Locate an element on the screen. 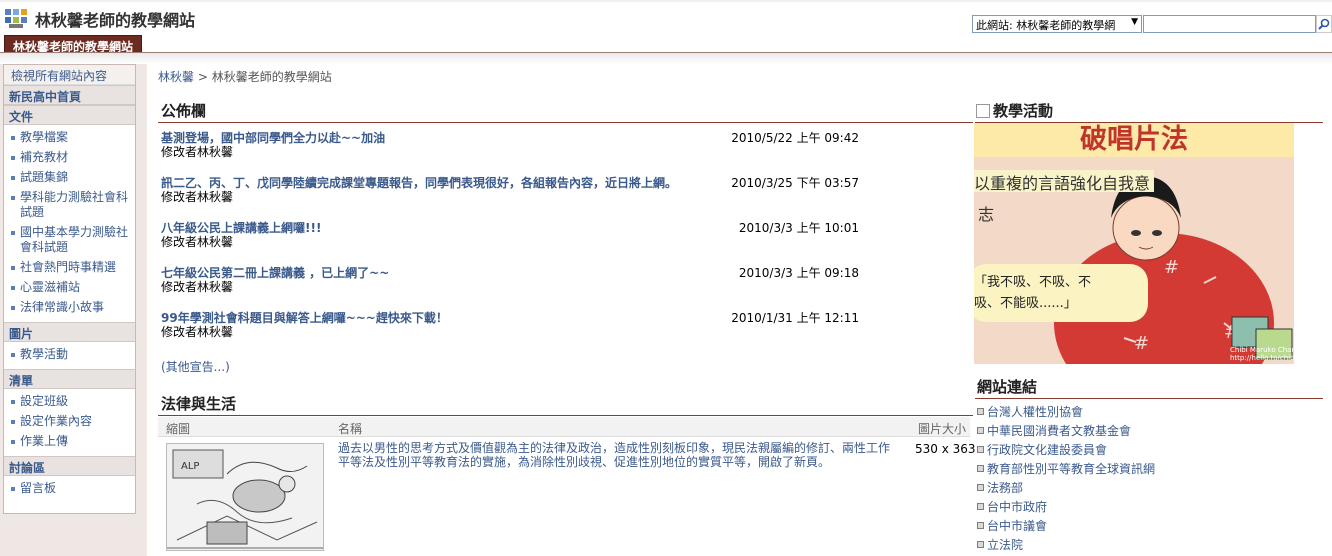 Image resolution: width=1332 pixels, height=556 pixels. announcement-date: 2010/3/3 上午 10:01 is located at coordinates (798, 228).